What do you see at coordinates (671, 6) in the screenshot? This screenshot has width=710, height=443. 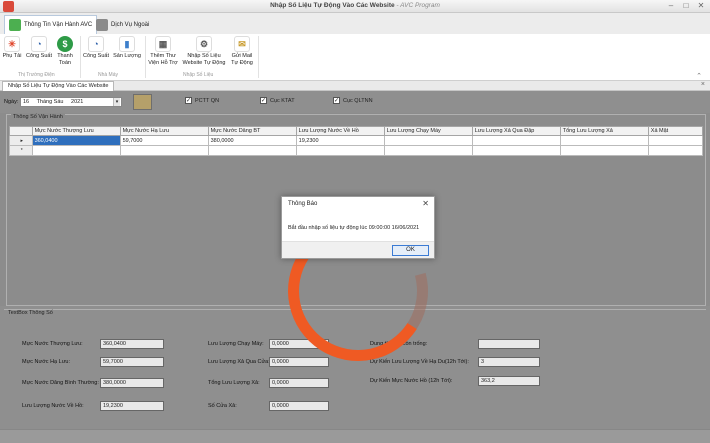 I see `minimize-icon: –` at bounding box center [671, 6].